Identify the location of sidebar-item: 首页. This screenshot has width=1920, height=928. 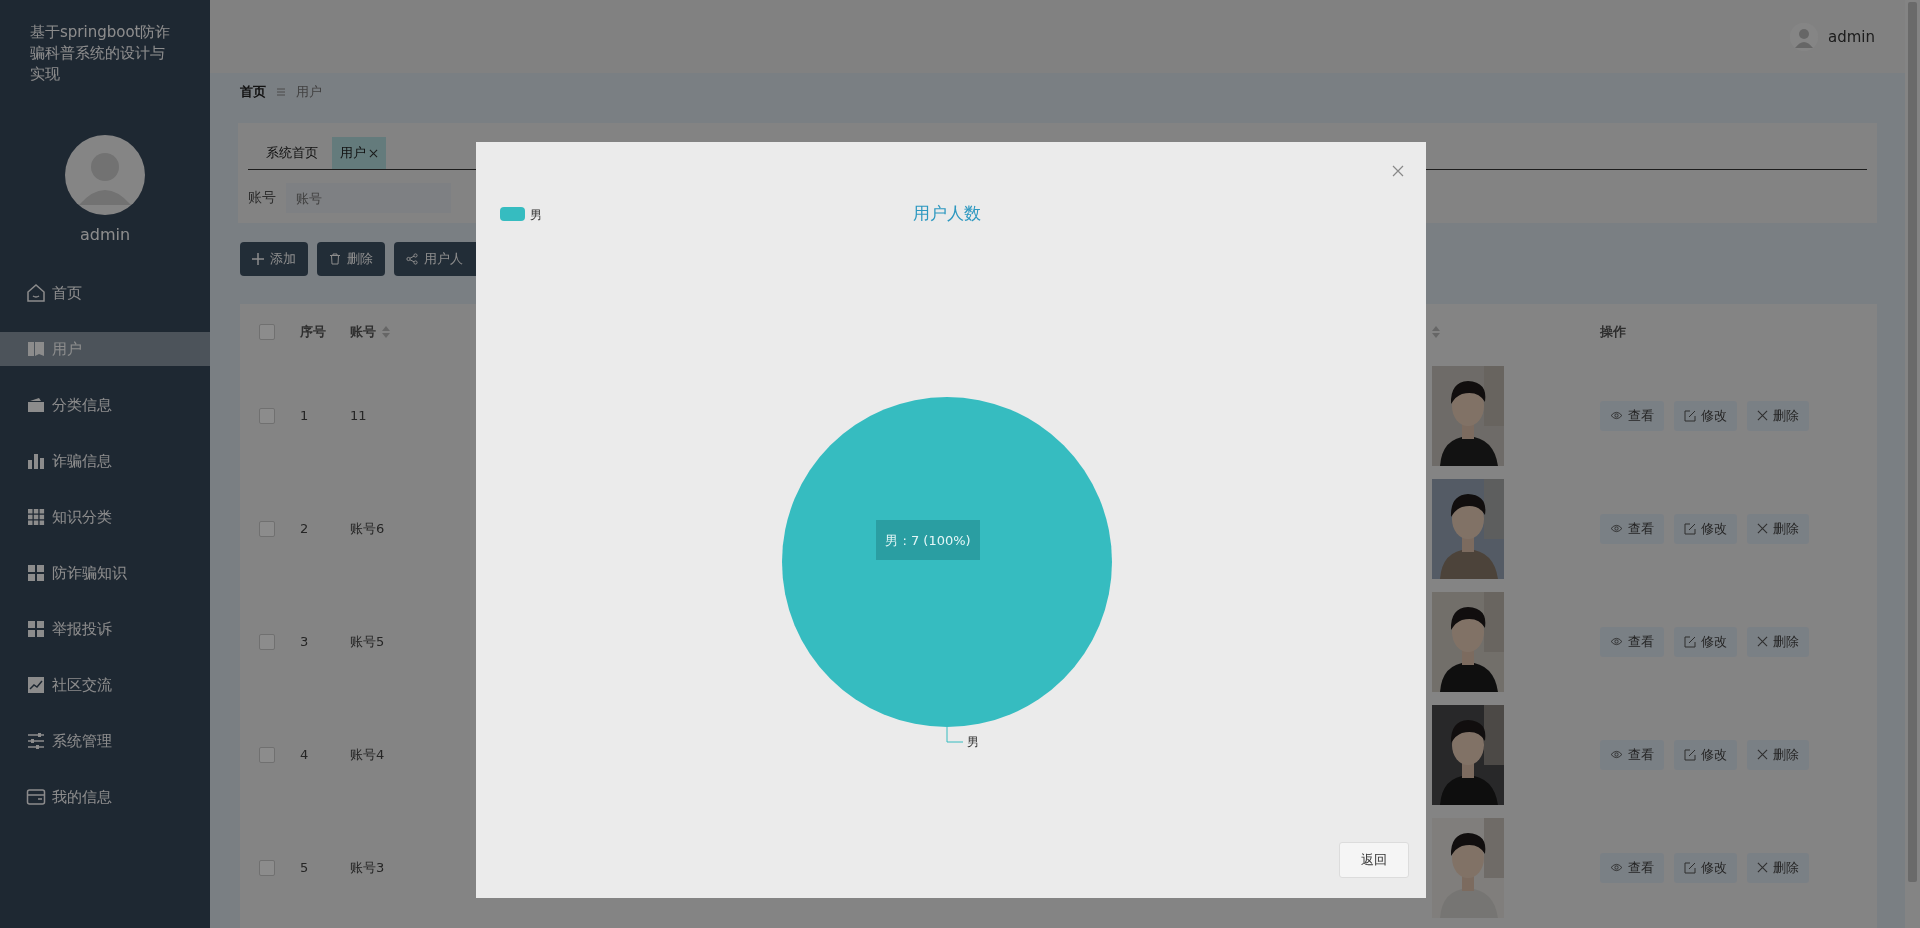
(105, 293).